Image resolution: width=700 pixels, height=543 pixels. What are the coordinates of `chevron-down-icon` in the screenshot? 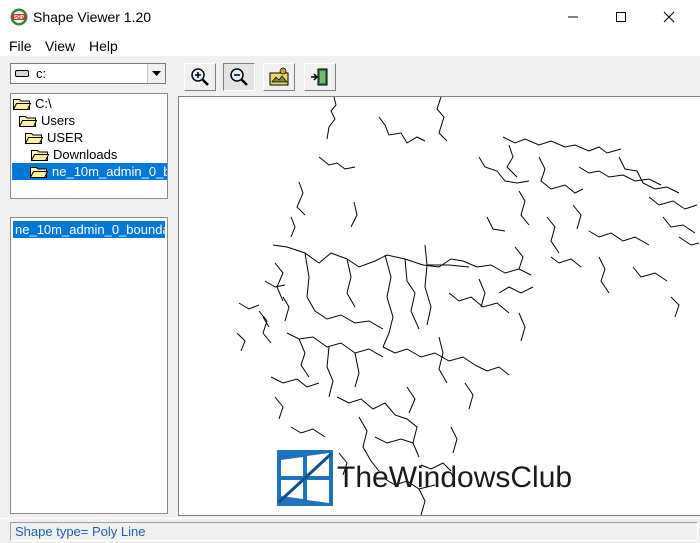 It's located at (156, 73).